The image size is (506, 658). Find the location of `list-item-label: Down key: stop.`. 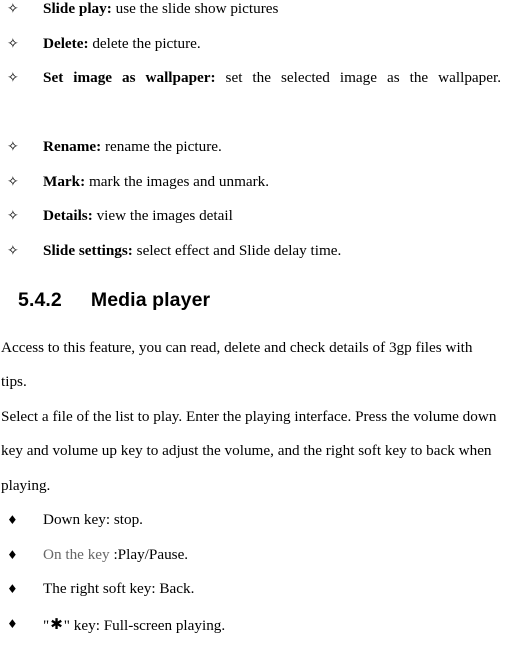

list-item-label: Down key: stop. is located at coordinates (93, 519).